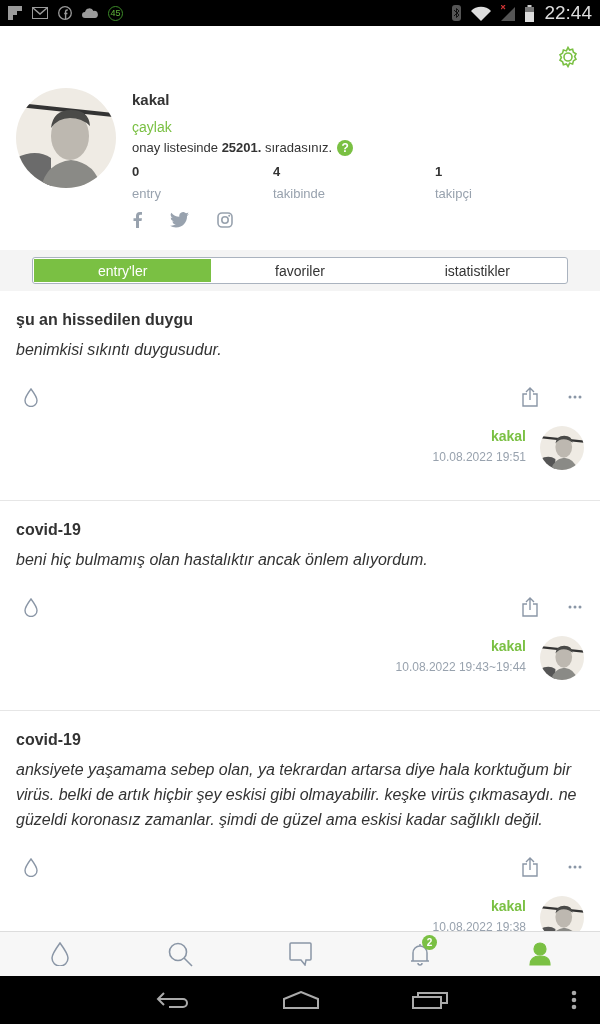 The width and height of the screenshot is (600, 1024). What do you see at coordinates (119, 350) in the screenshot?
I see `entry-text: benimkisi sıkıntı duygusudur.` at bounding box center [119, 350].